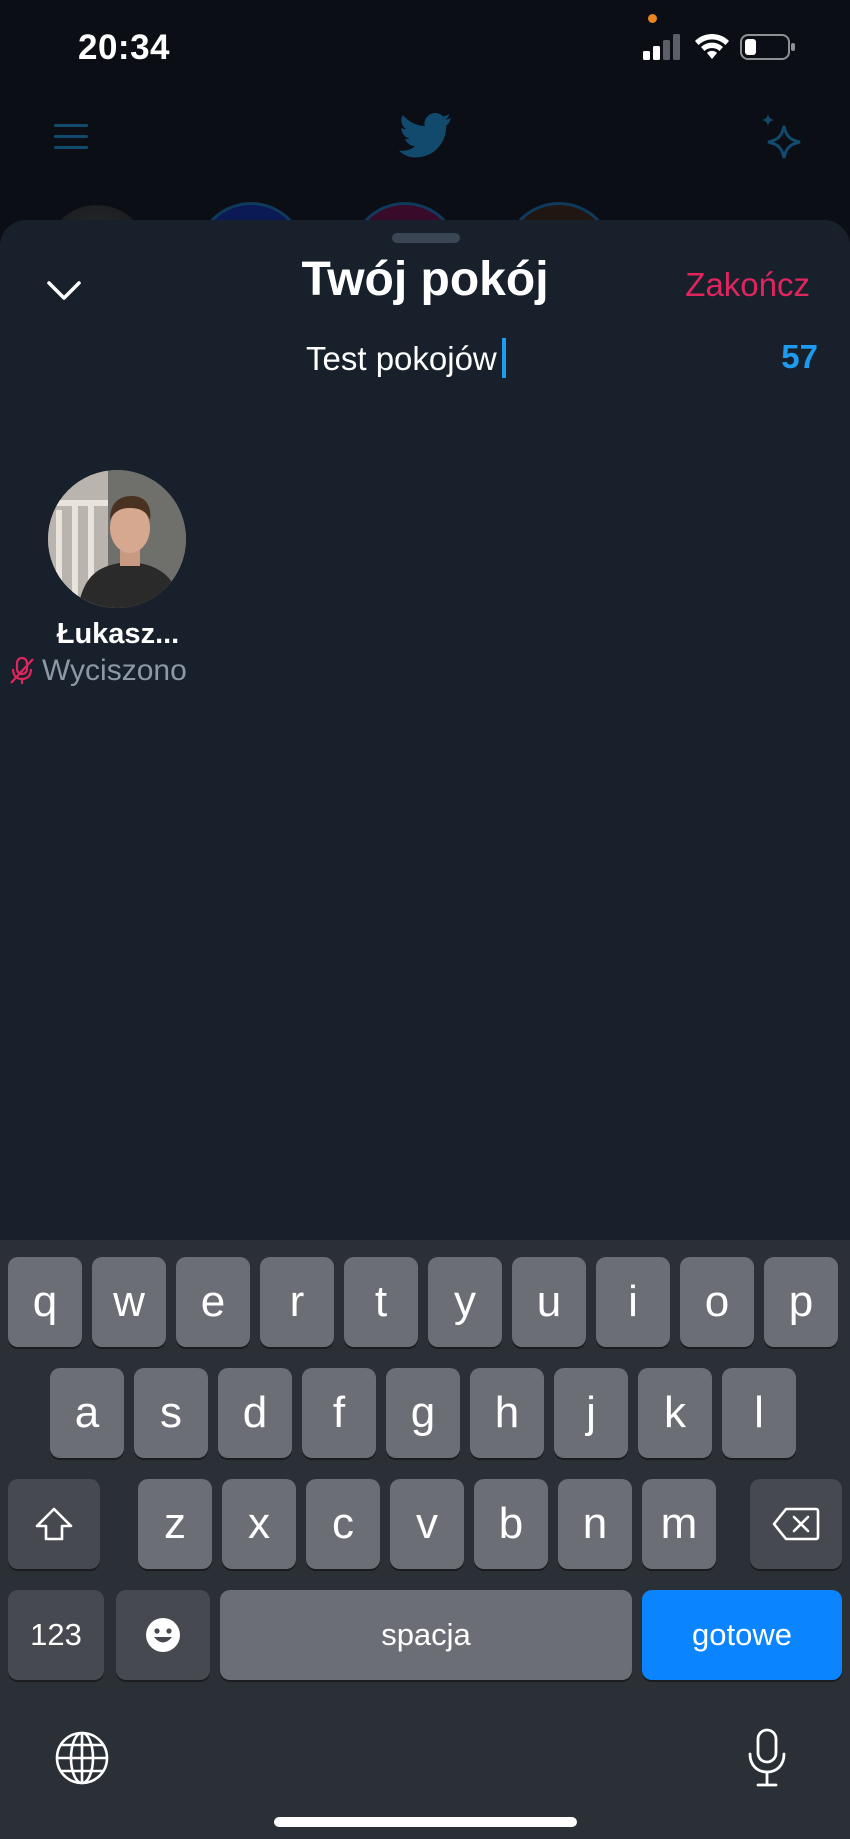 This screenshot has width=850, height=1839. What do you see at coordinates (255, 1413) in the screenshot?
I see `key-d: d` at bounding box center [255, 1413].